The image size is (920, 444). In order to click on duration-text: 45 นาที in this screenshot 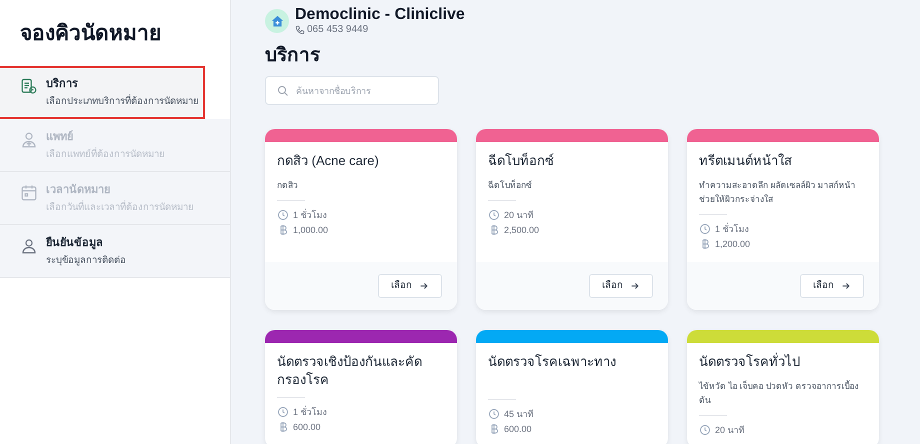, I will do `click(519, 414)`.